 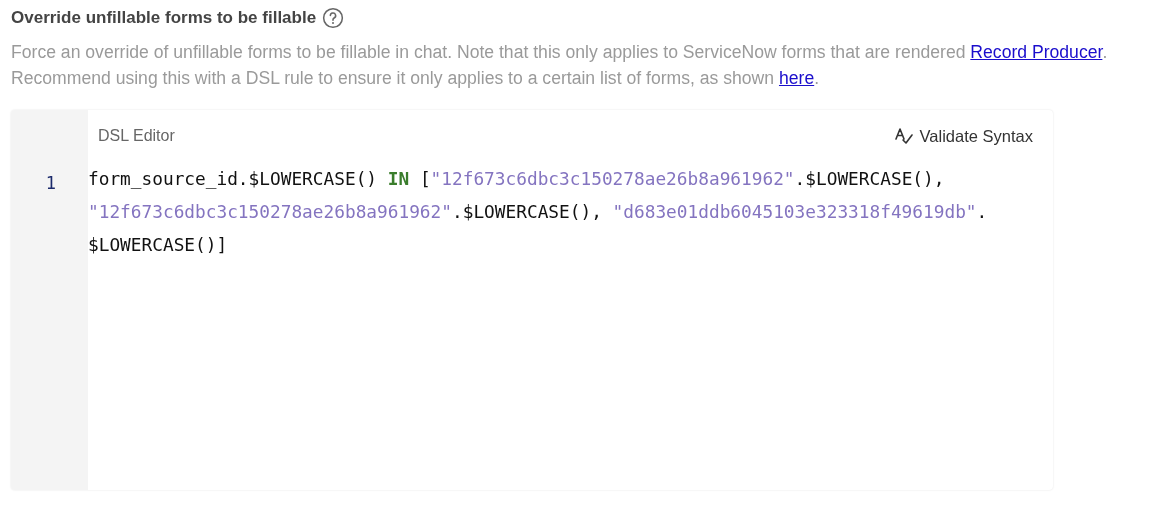 What do you see at coordinates (560, 65) in the screenshot?
I see `description-text: Force an override of unfillable forms to be fillable in chat. Note that this only applies to ServiceNow forms that are rendered Record Producer. Recommend using this with a DSL rule to ensure it only applies to a certain list of forms, as shown here.` at bounding box center [560, 65].